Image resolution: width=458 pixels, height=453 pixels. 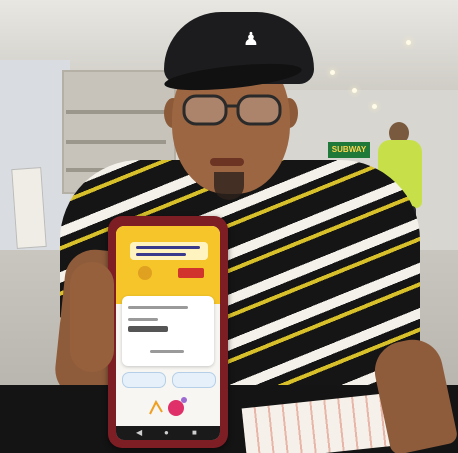 What do you see at coordinates (145, 273) in the screenshot?
I see `app-mascot-icon` at bounding box center [145, 273].